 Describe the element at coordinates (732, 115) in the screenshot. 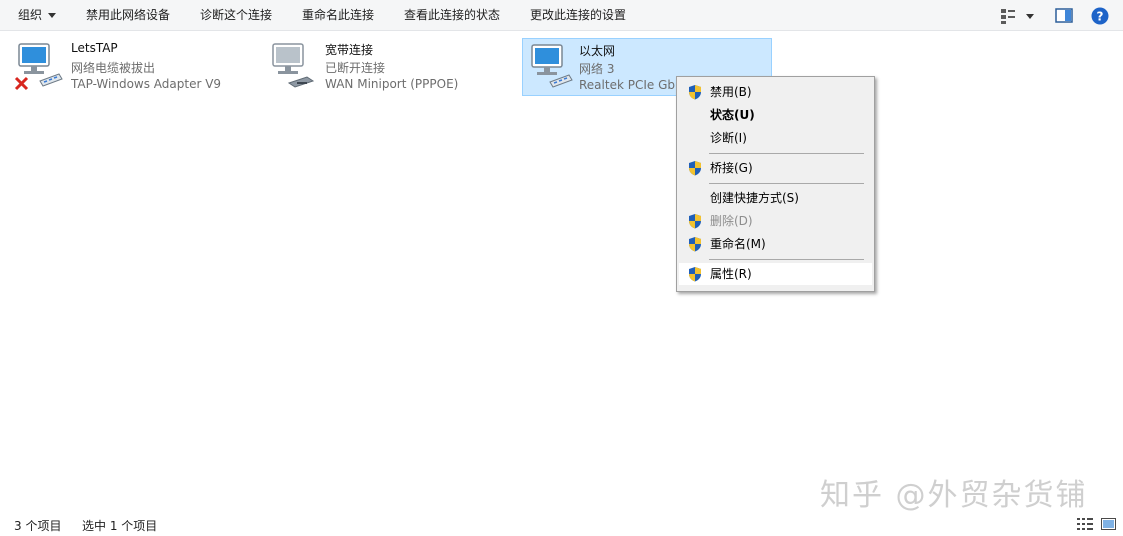

I see `menu-item-label: 状态(U)` at that location.